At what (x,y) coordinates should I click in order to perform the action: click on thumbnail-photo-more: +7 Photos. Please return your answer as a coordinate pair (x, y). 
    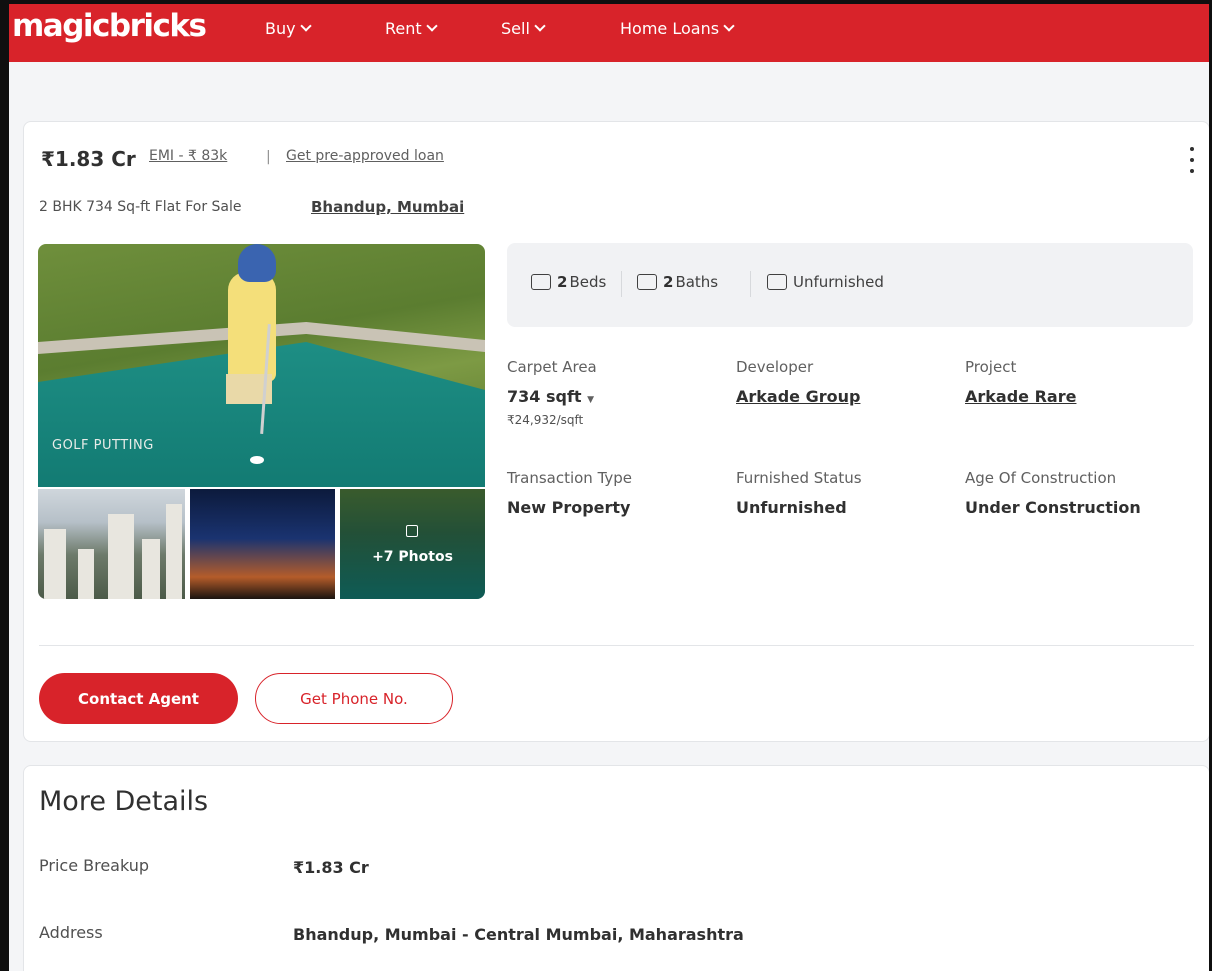
    Looking at the image, I should click on (412, 544).